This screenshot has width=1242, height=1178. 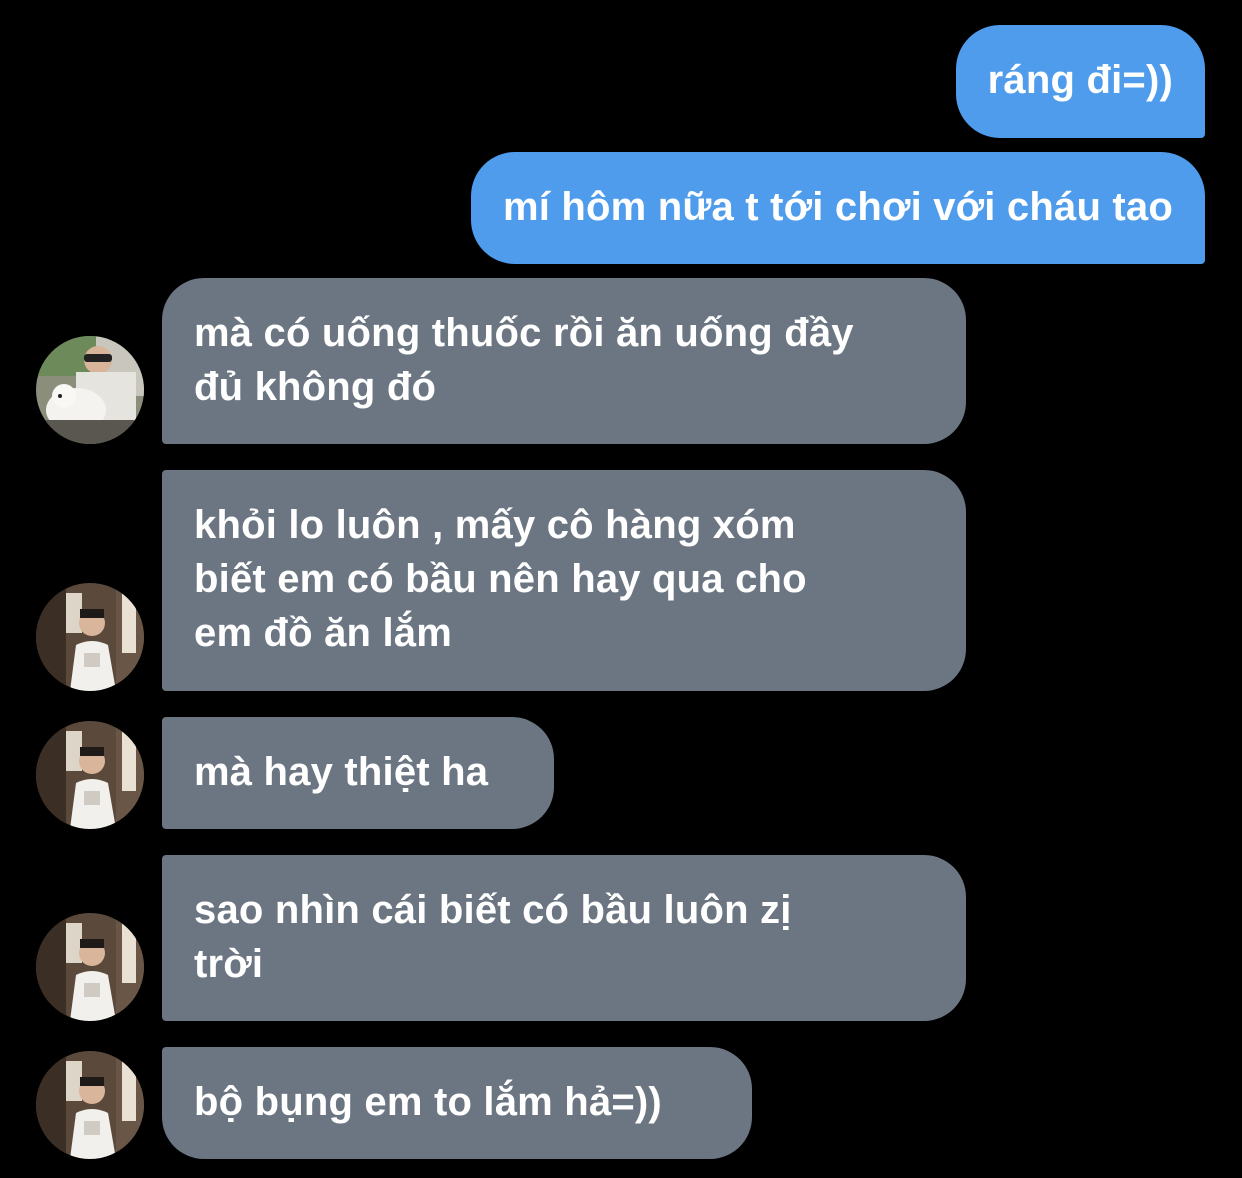 What do you see at coordinates (500, 579) in the screenshot?
I see `message-text-line: biết em có bầu nên hay qua cho` at bounding box center [500, 579].